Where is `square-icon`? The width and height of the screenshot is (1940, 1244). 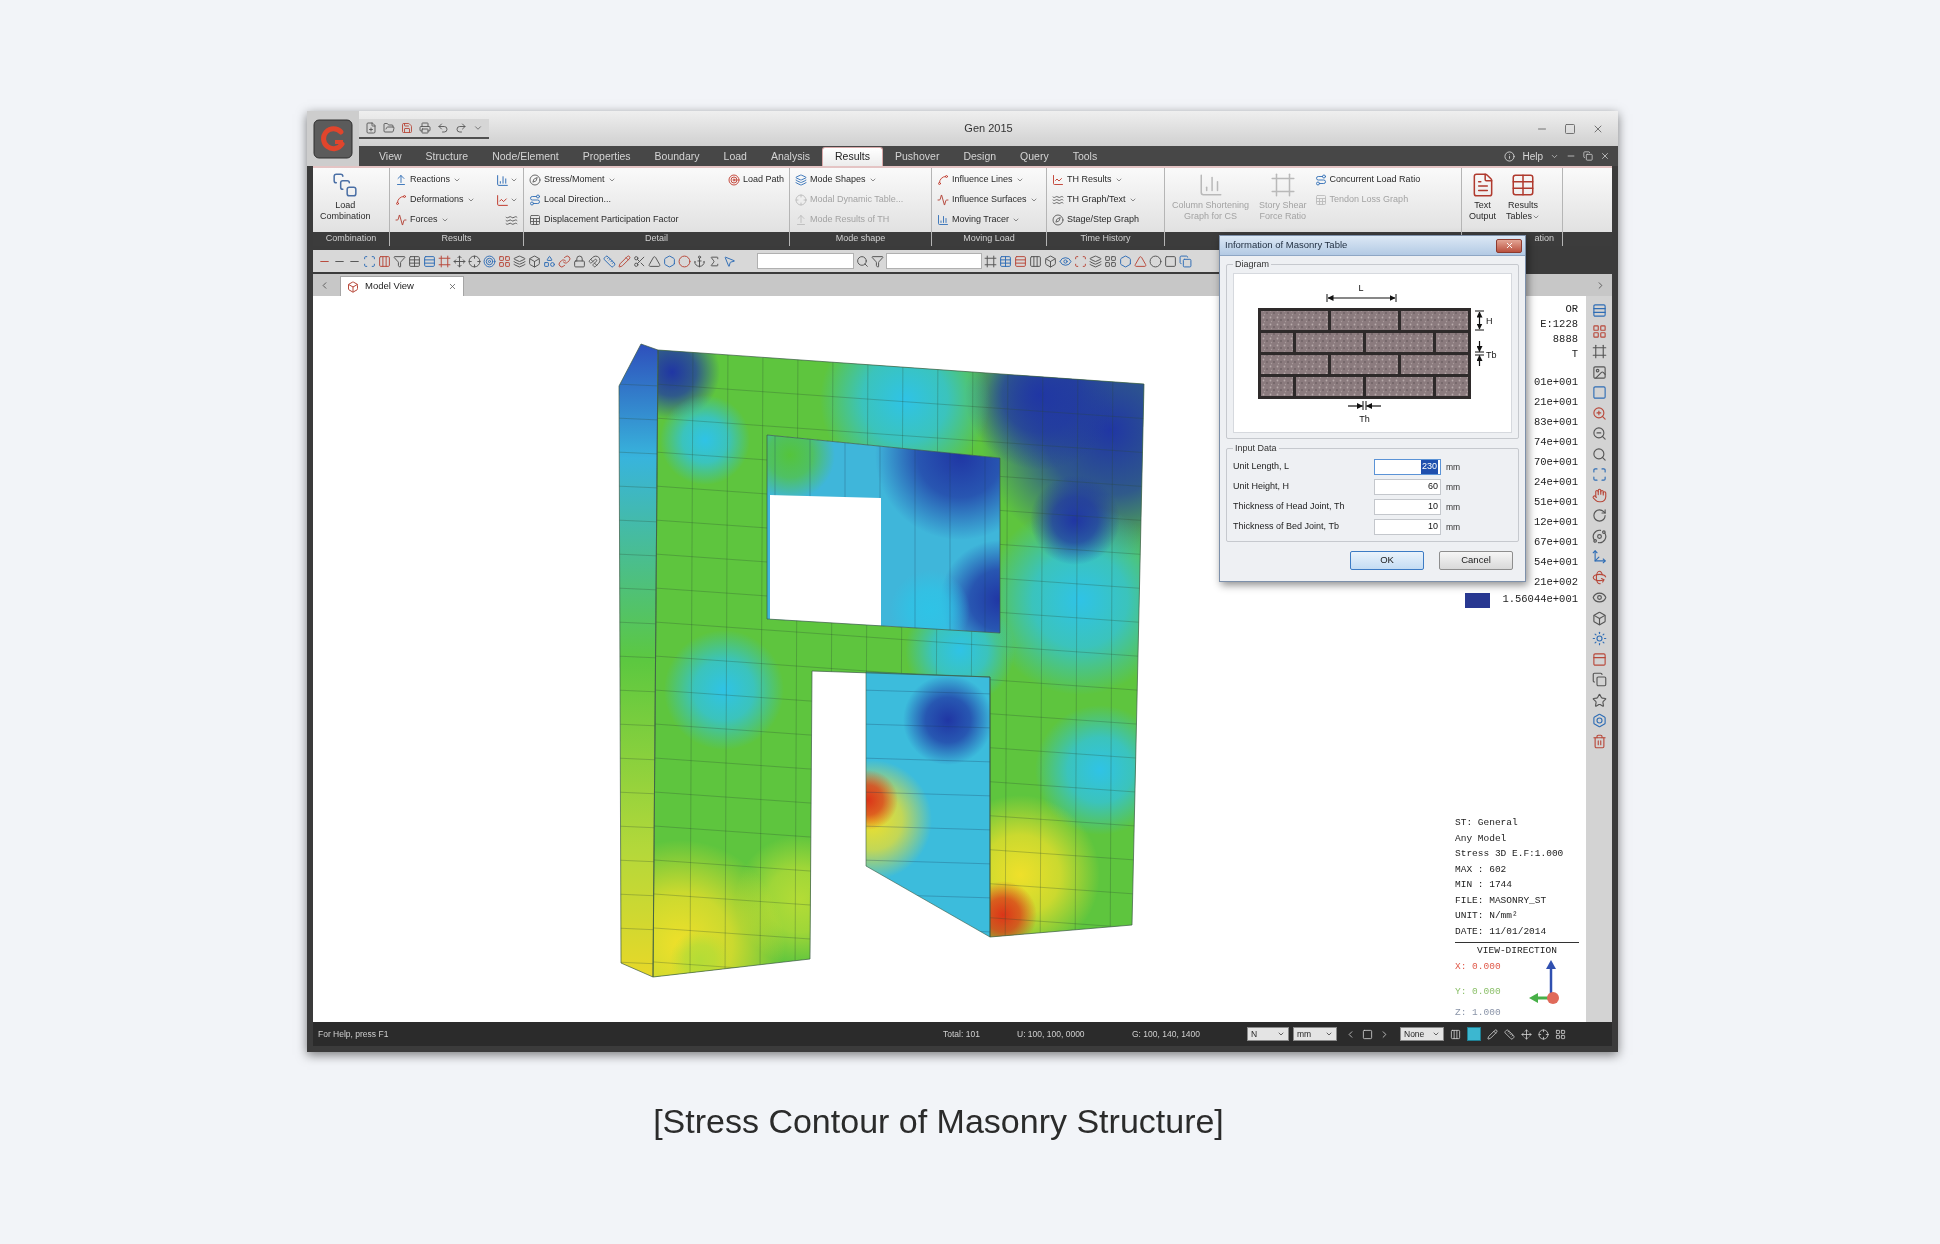 square-icon is located at coordinates (1599, 392).